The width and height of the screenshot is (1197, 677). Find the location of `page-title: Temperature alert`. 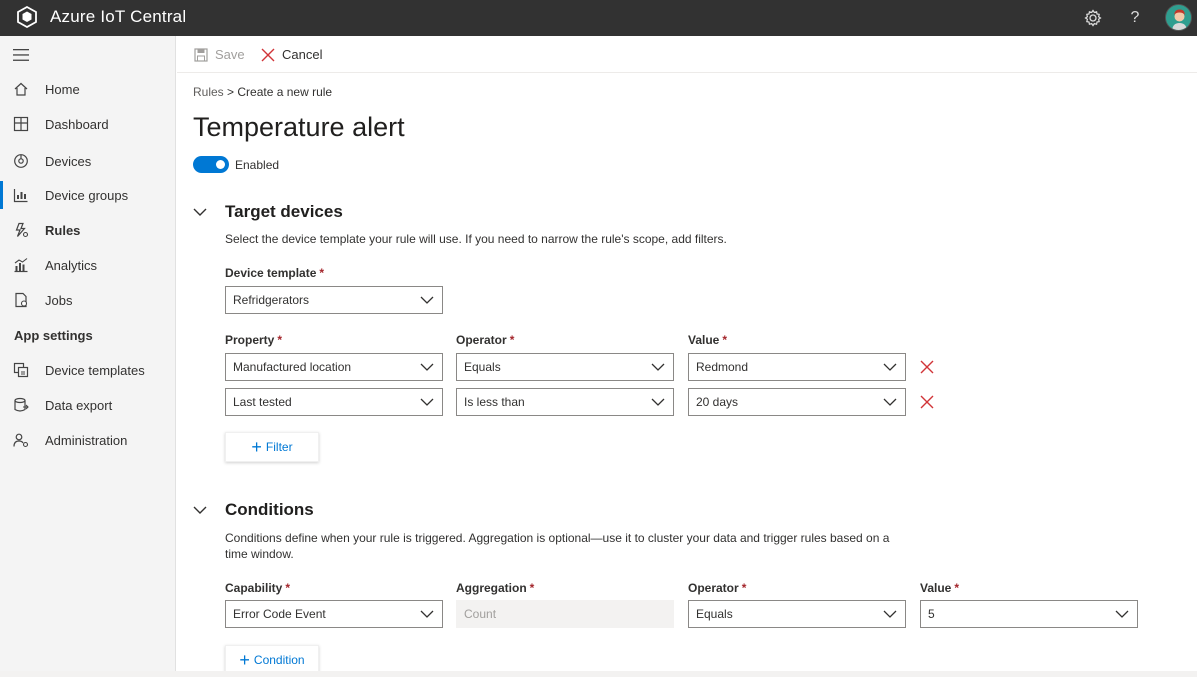

page-title: Temperature alert is located at coordinates (299, 127).